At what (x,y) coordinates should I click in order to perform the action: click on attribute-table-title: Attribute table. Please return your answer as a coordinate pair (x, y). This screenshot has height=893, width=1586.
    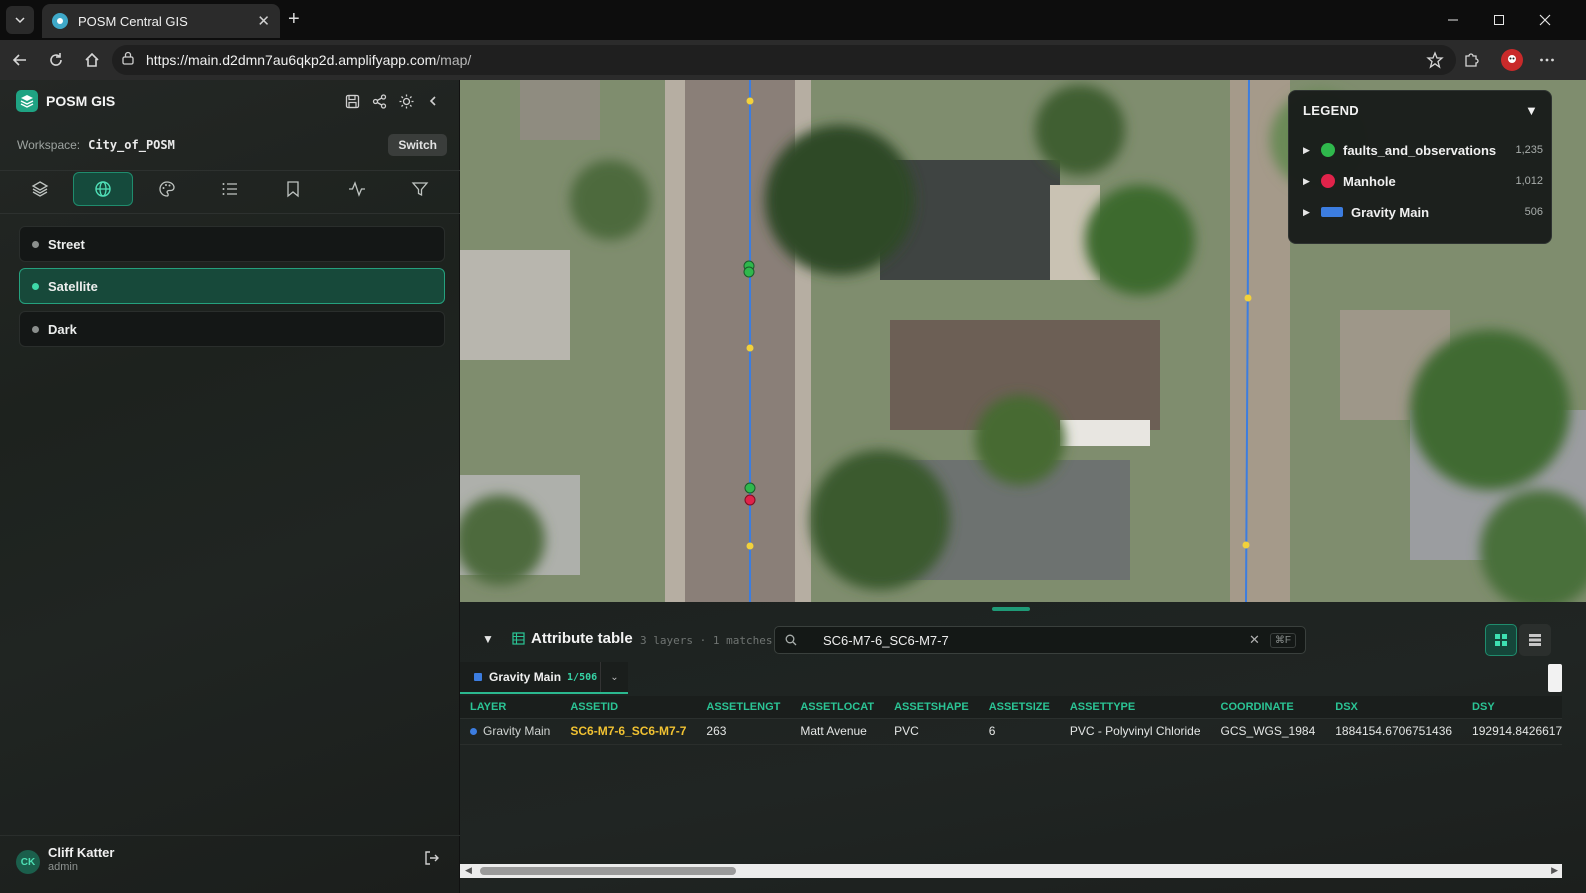
    Looking at the image, I should click on (582, 638).